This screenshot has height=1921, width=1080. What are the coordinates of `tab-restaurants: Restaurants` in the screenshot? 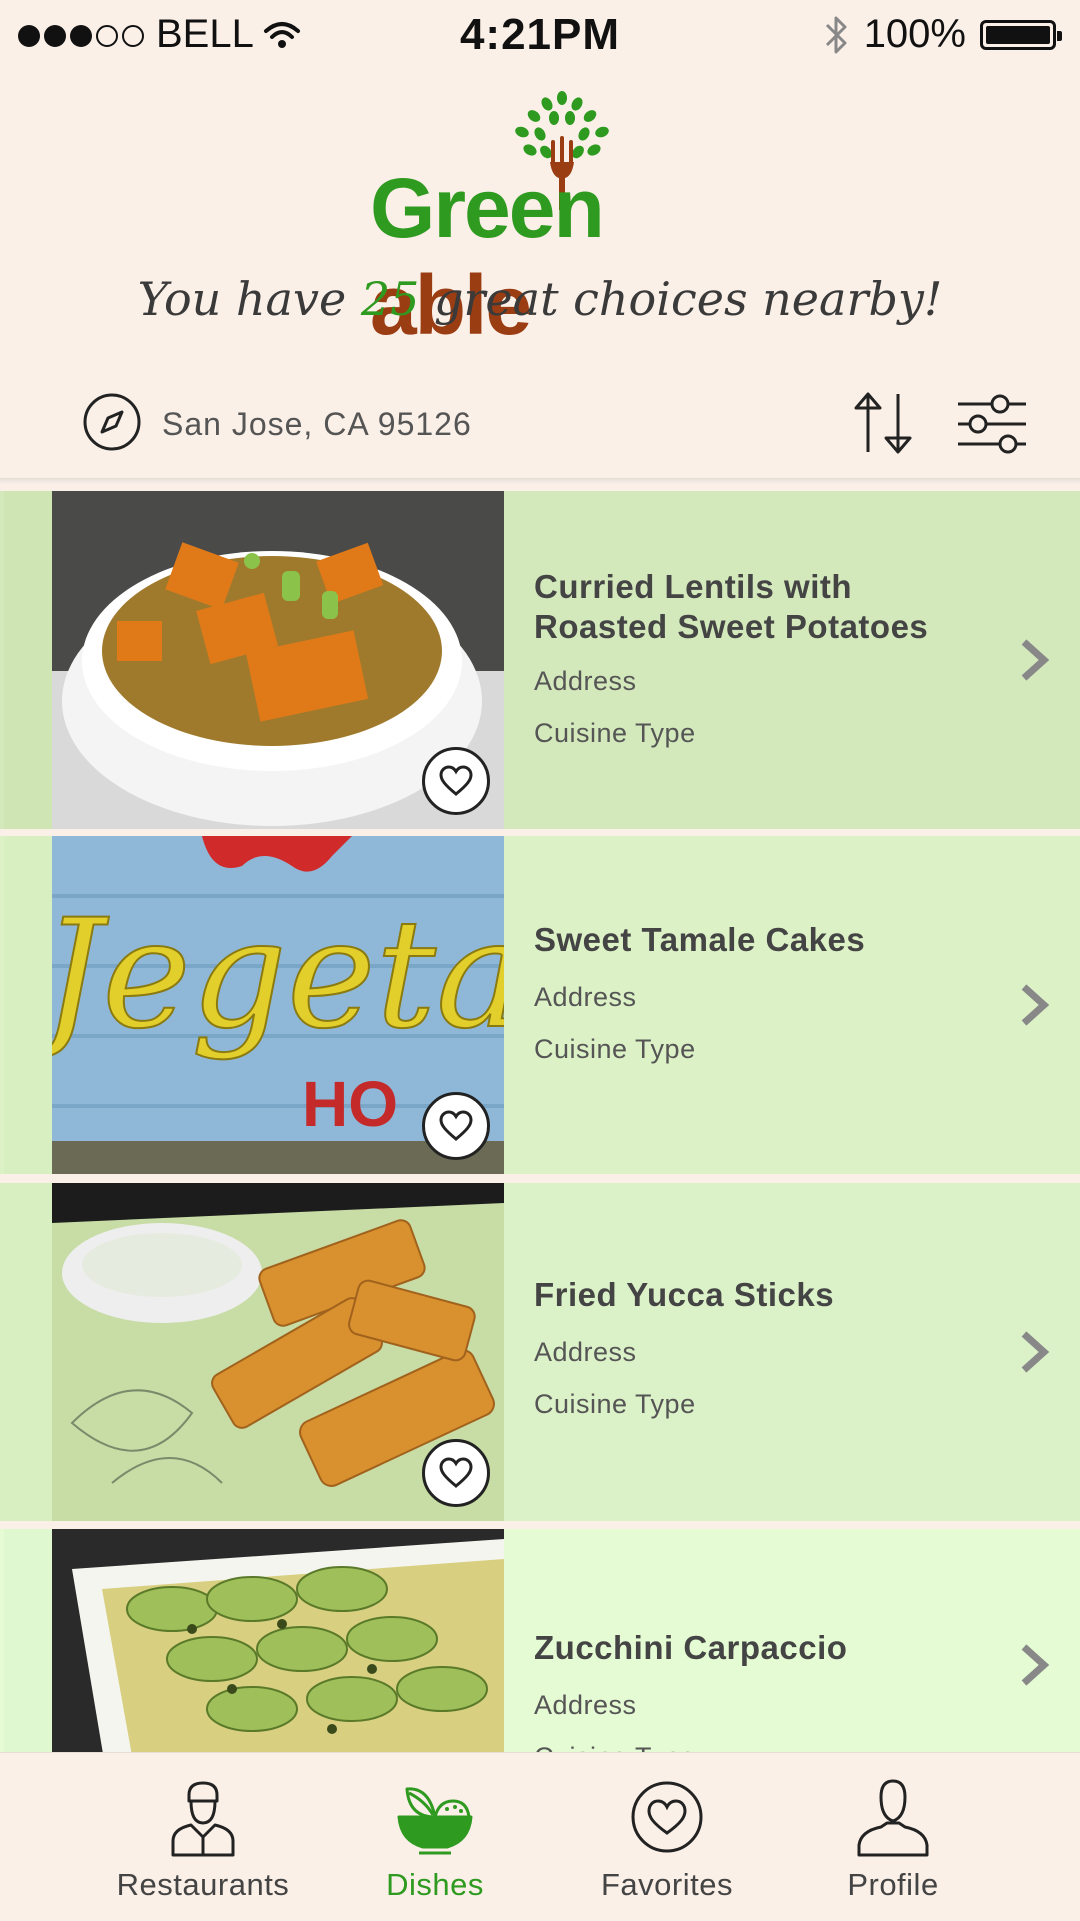 It's located at (203, 1837).